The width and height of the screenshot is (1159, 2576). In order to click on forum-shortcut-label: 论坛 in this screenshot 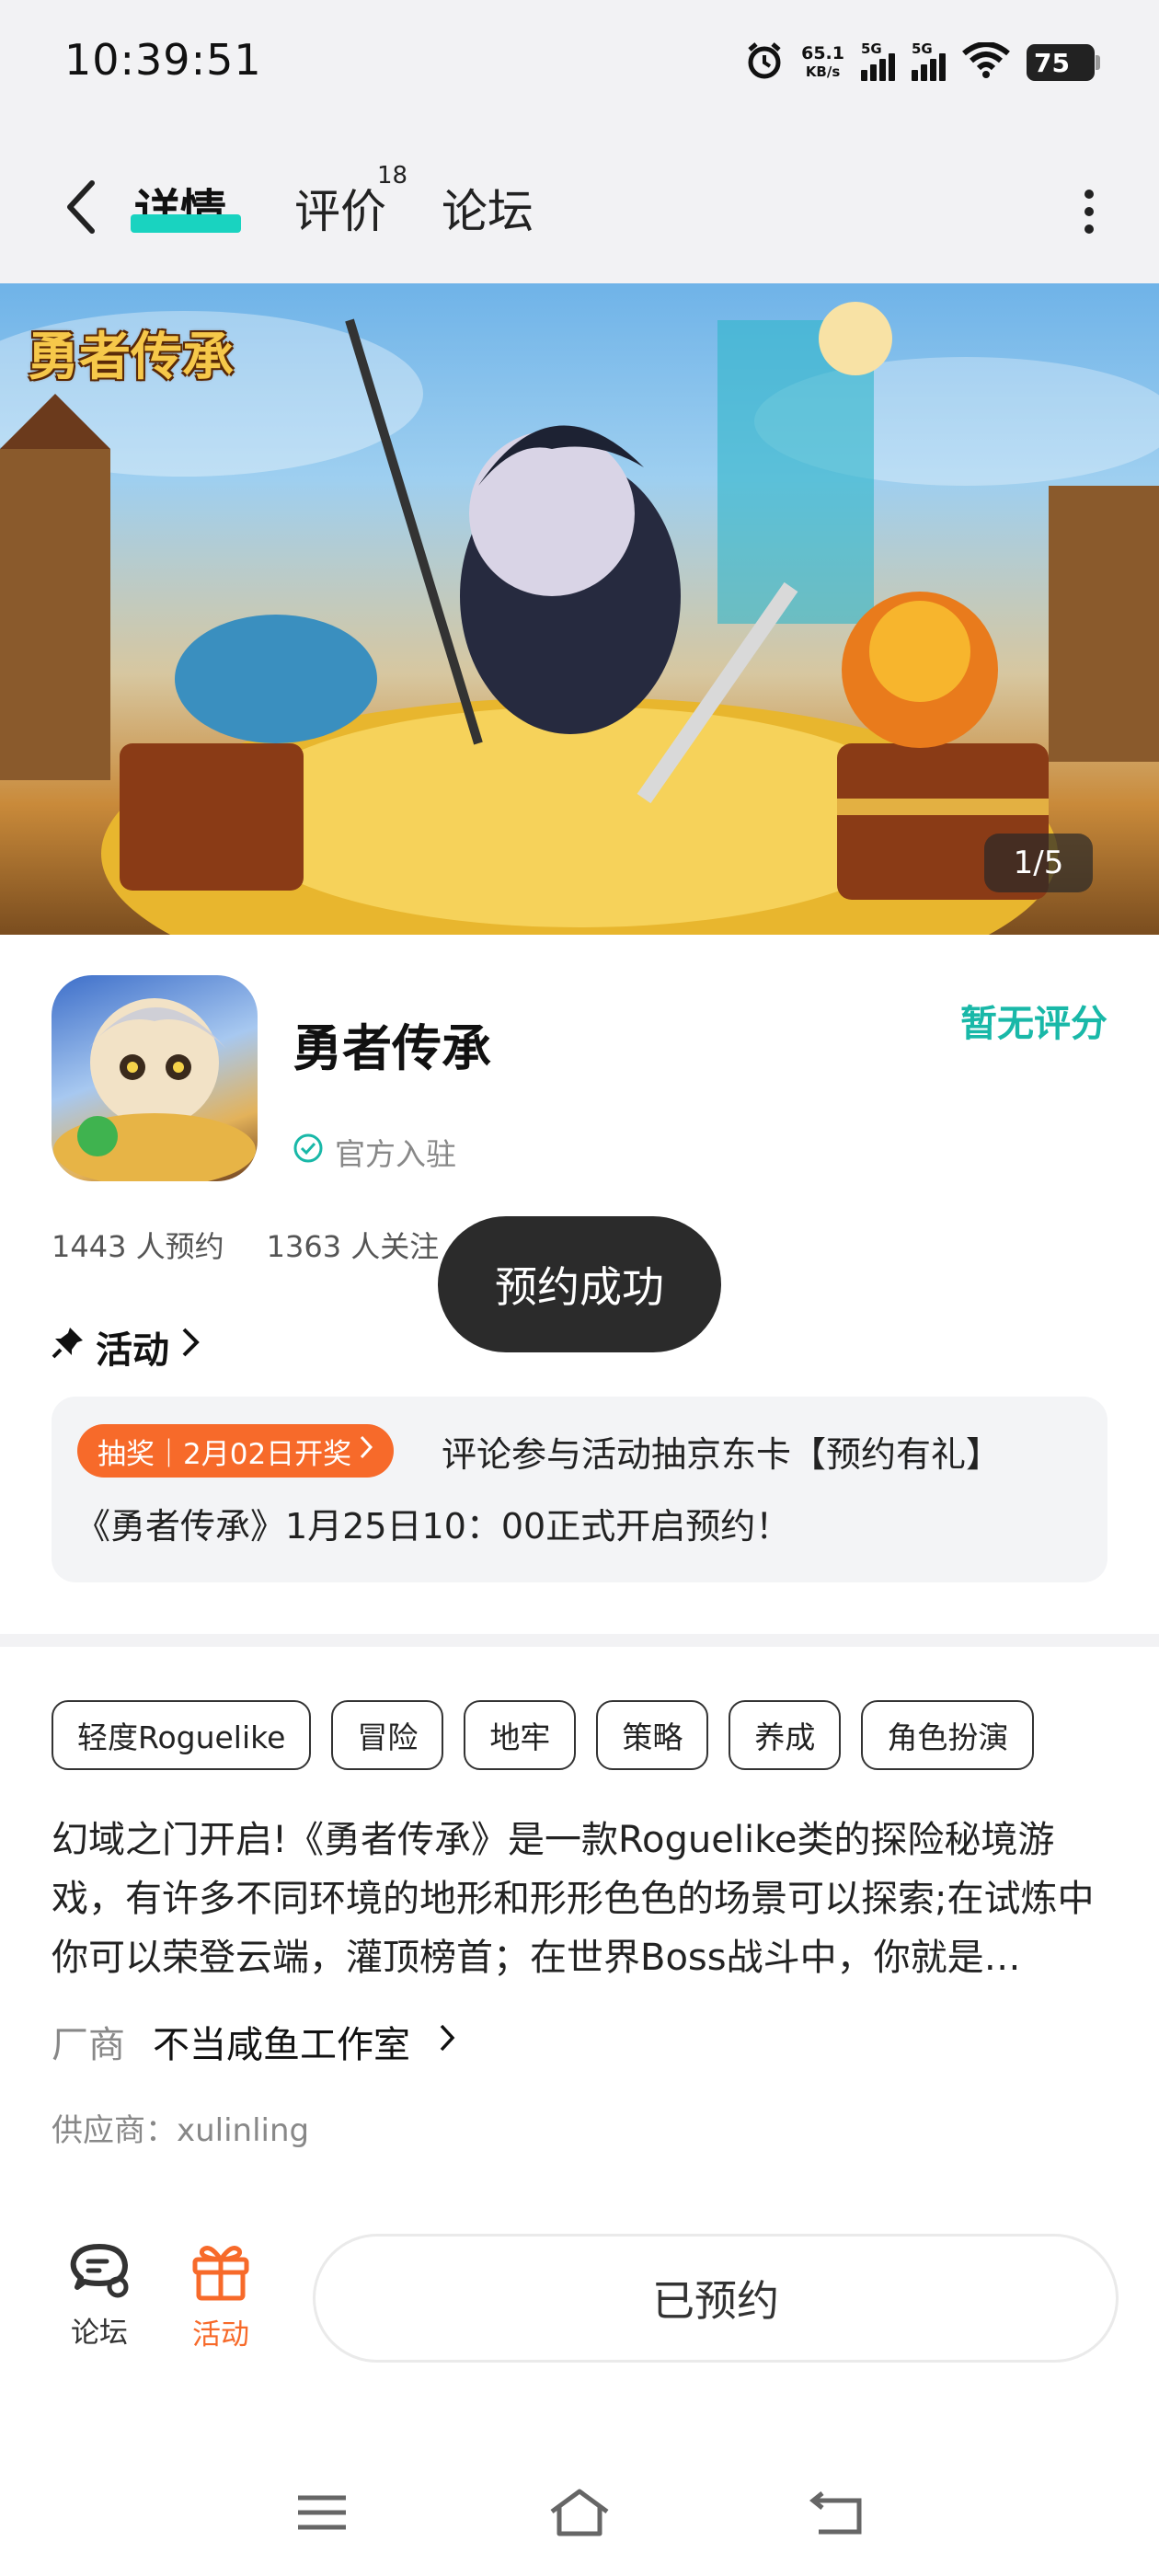, I will do `click(99, 2333)`.